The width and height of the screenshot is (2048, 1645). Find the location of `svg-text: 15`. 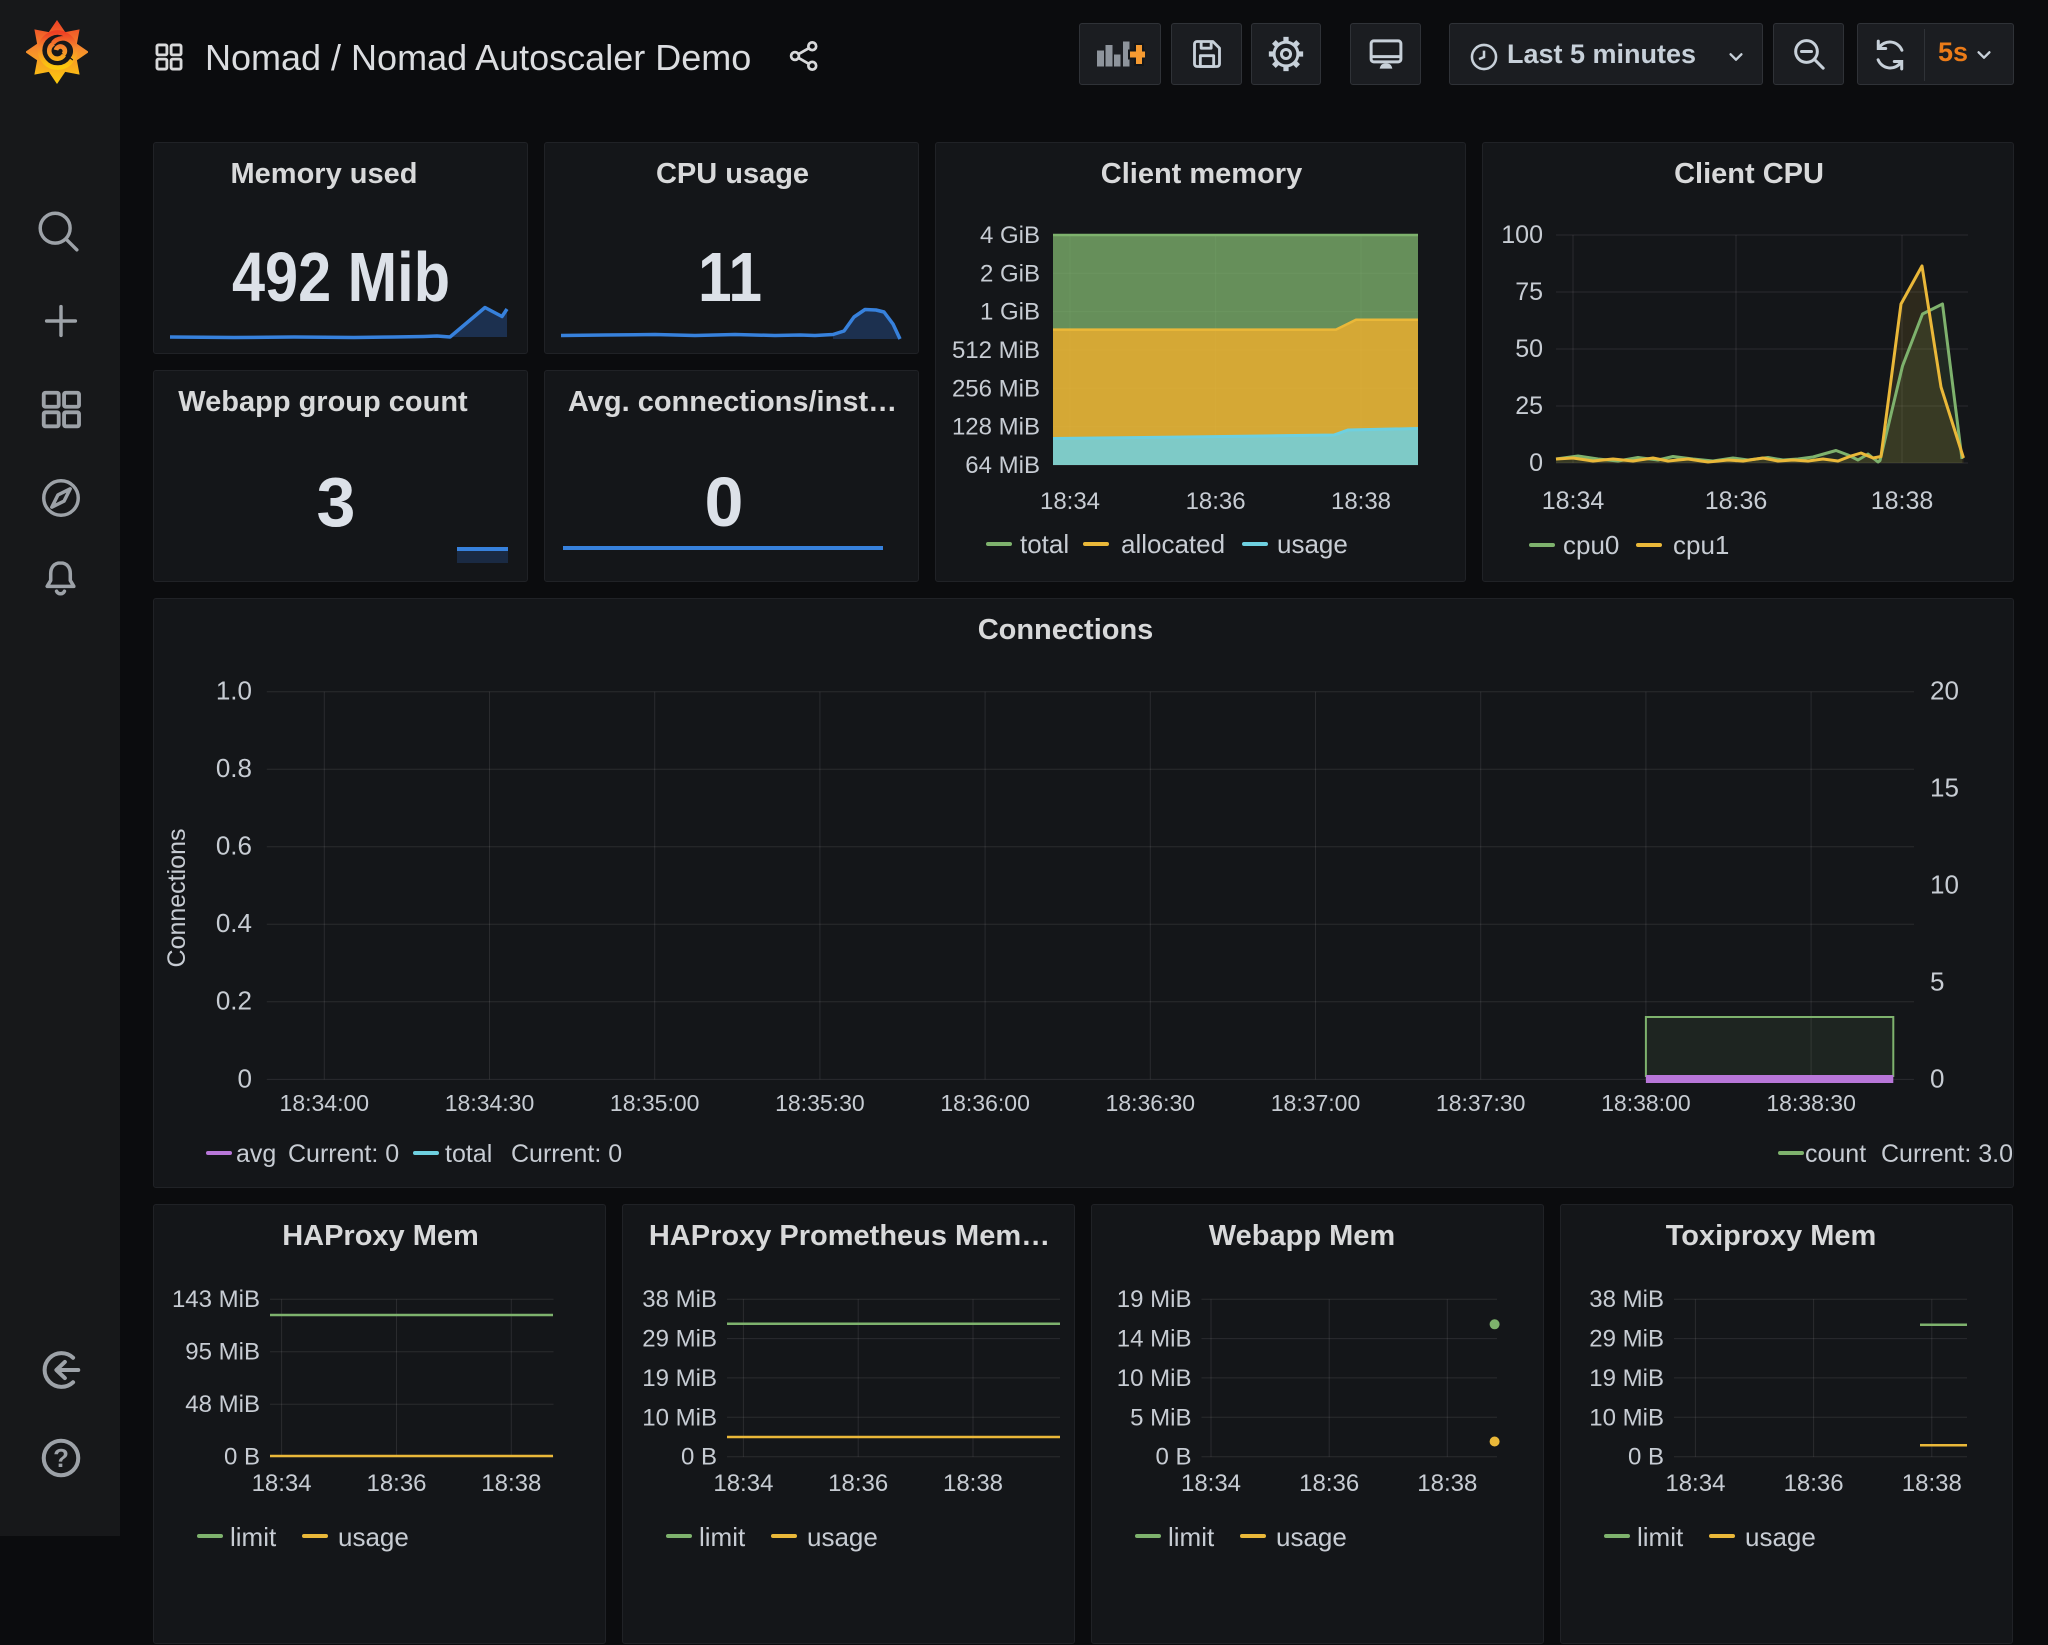

svg-text: 15 is located at coordinates (1944, 788).